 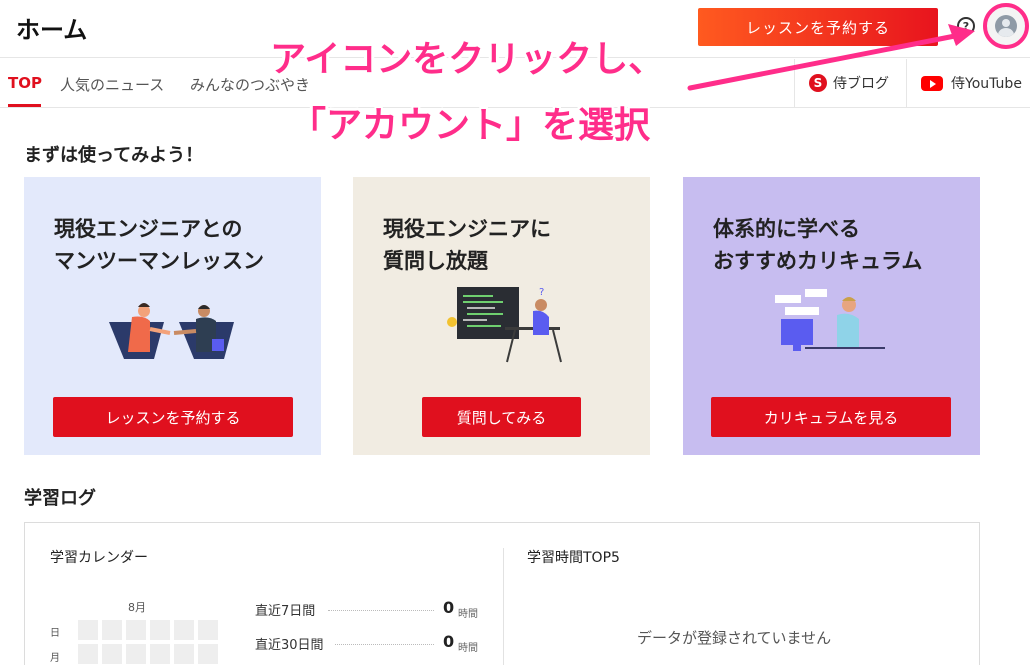 I want to click on log-divider, so click(x=503, y=606).